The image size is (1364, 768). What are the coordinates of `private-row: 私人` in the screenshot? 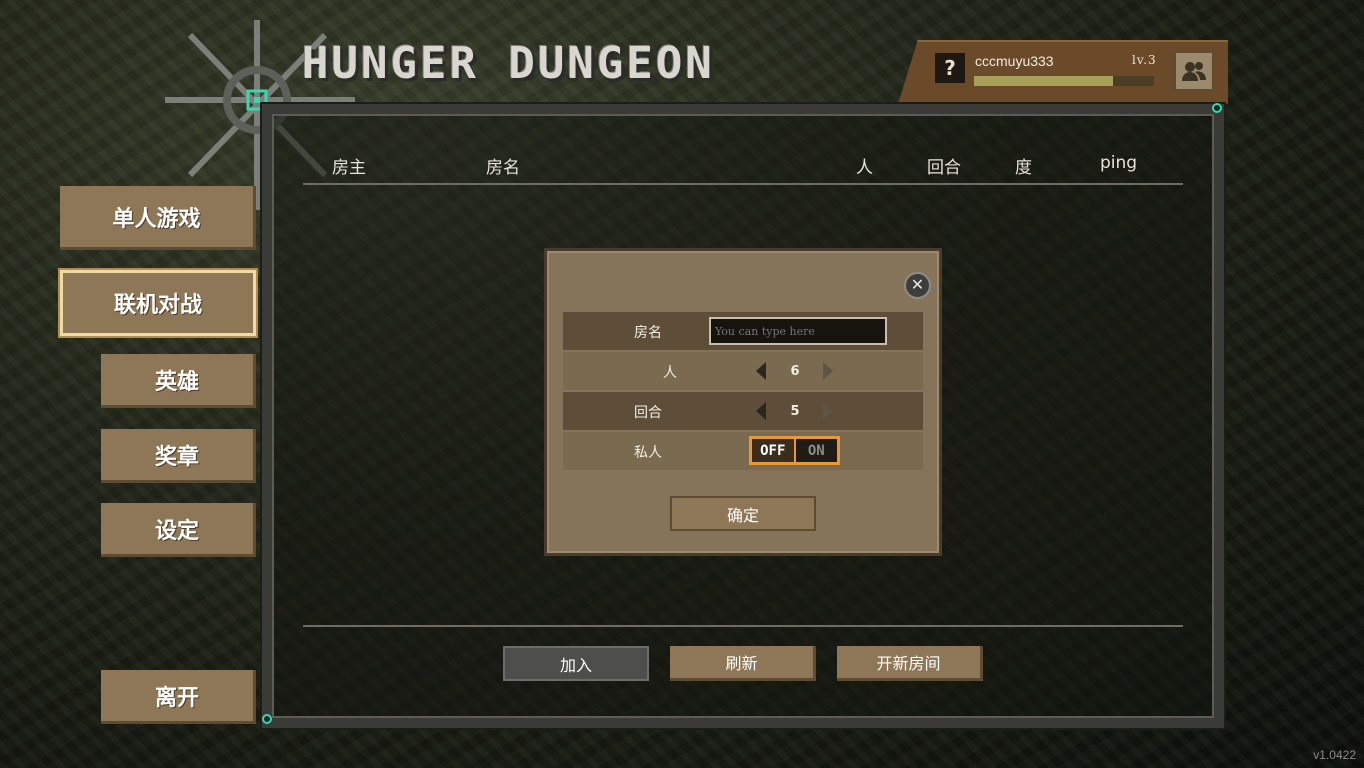 It's located at (743, 451).